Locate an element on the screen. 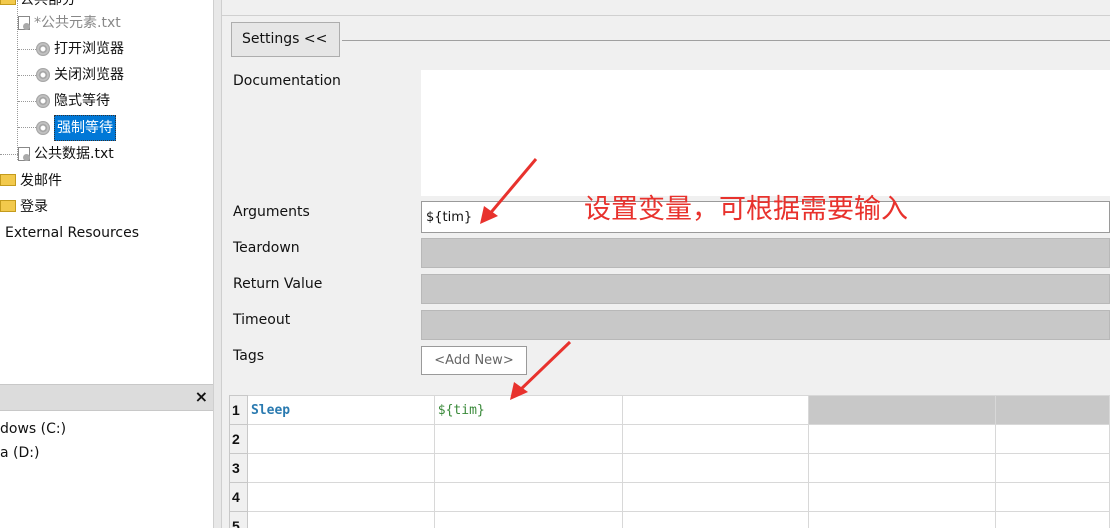 The image size is (1110, 528). table-row: 1 Sleep ${tim} is located at coordinates (669, 410).